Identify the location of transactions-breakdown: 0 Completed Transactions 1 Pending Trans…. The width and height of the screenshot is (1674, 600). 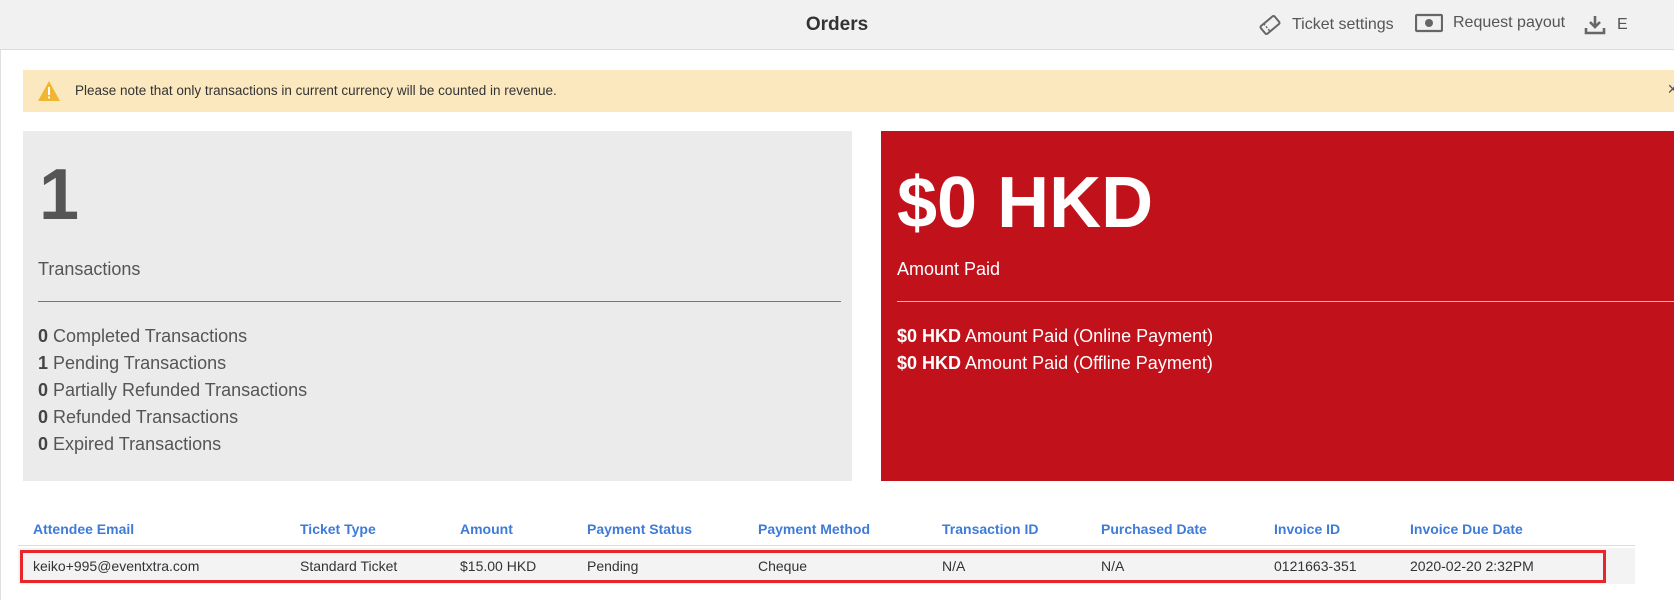
(172, 390).